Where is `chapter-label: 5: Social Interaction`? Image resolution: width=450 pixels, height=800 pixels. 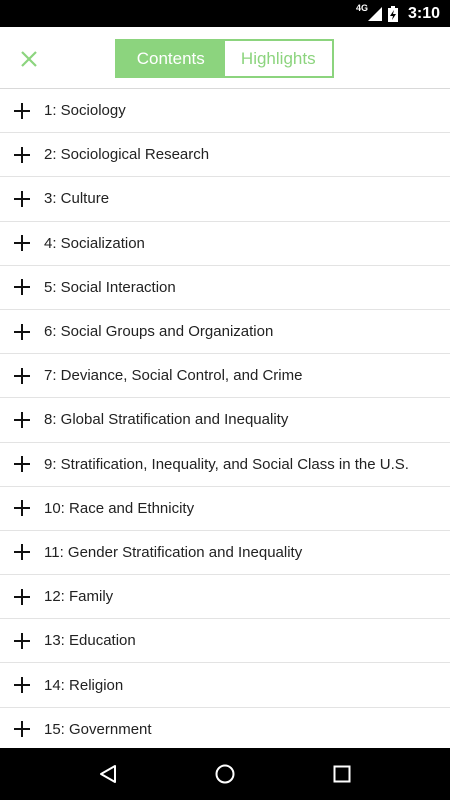
chapter-label: 5: Social Interaction is located at coordinates (110, 287).